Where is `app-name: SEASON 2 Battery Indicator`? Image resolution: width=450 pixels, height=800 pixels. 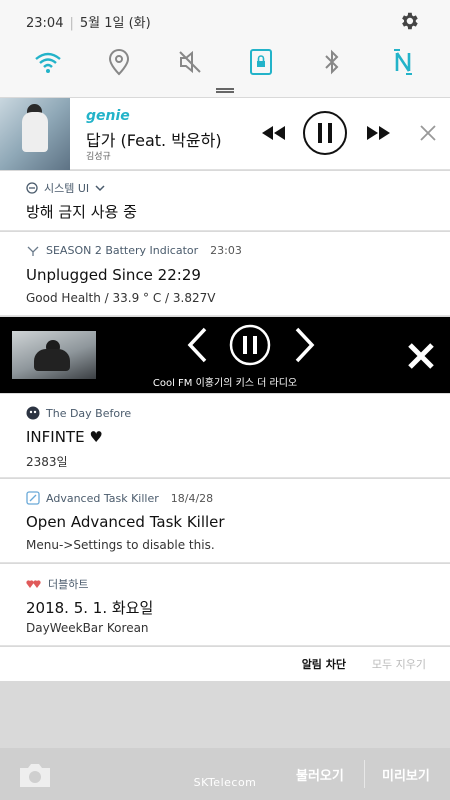
app-name: SEASON 2 Battery Indicator is located at coordinates (122, 250).